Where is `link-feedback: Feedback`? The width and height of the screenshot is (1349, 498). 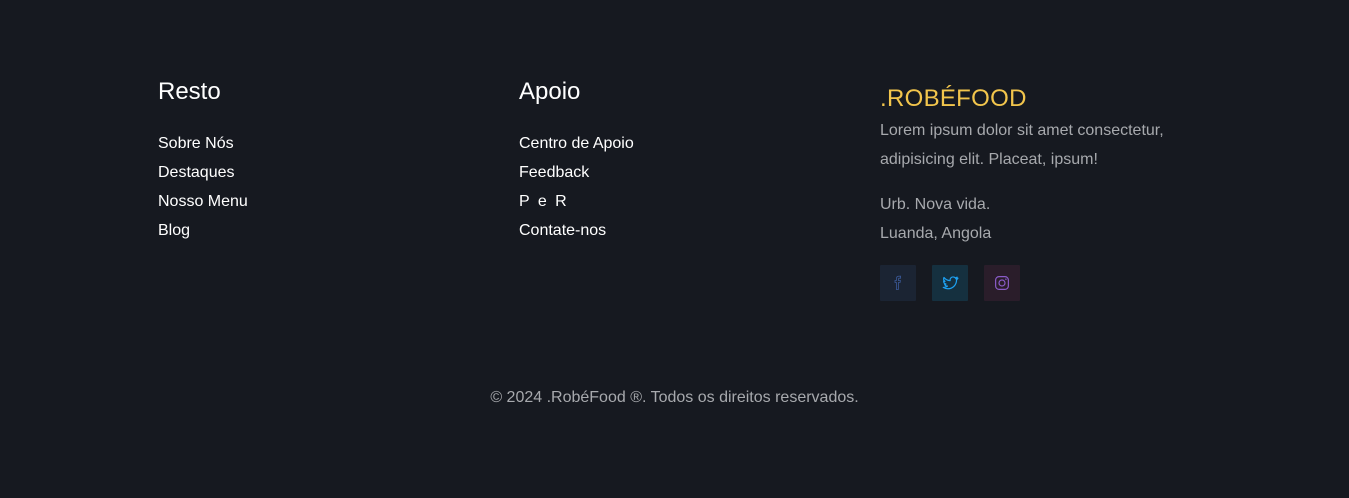 link-feedback: Feedback is located at coordinates (554, 172).